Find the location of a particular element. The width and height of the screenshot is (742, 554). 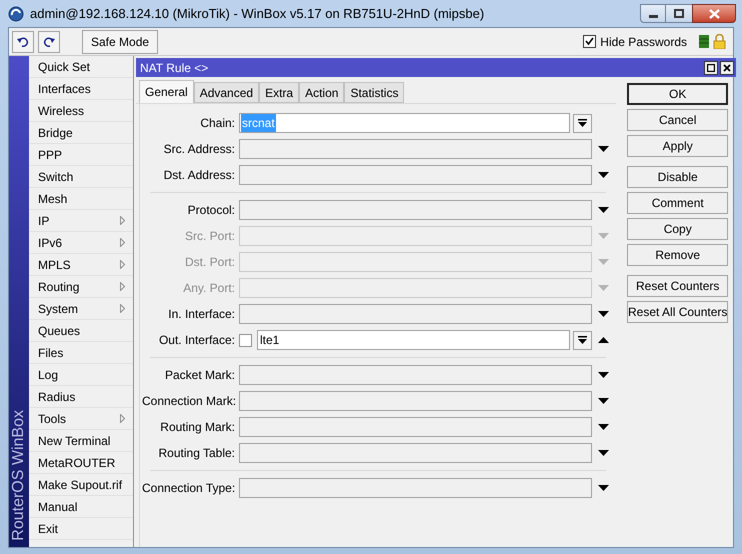

minimize-icon is located at coordinates (653, 16).